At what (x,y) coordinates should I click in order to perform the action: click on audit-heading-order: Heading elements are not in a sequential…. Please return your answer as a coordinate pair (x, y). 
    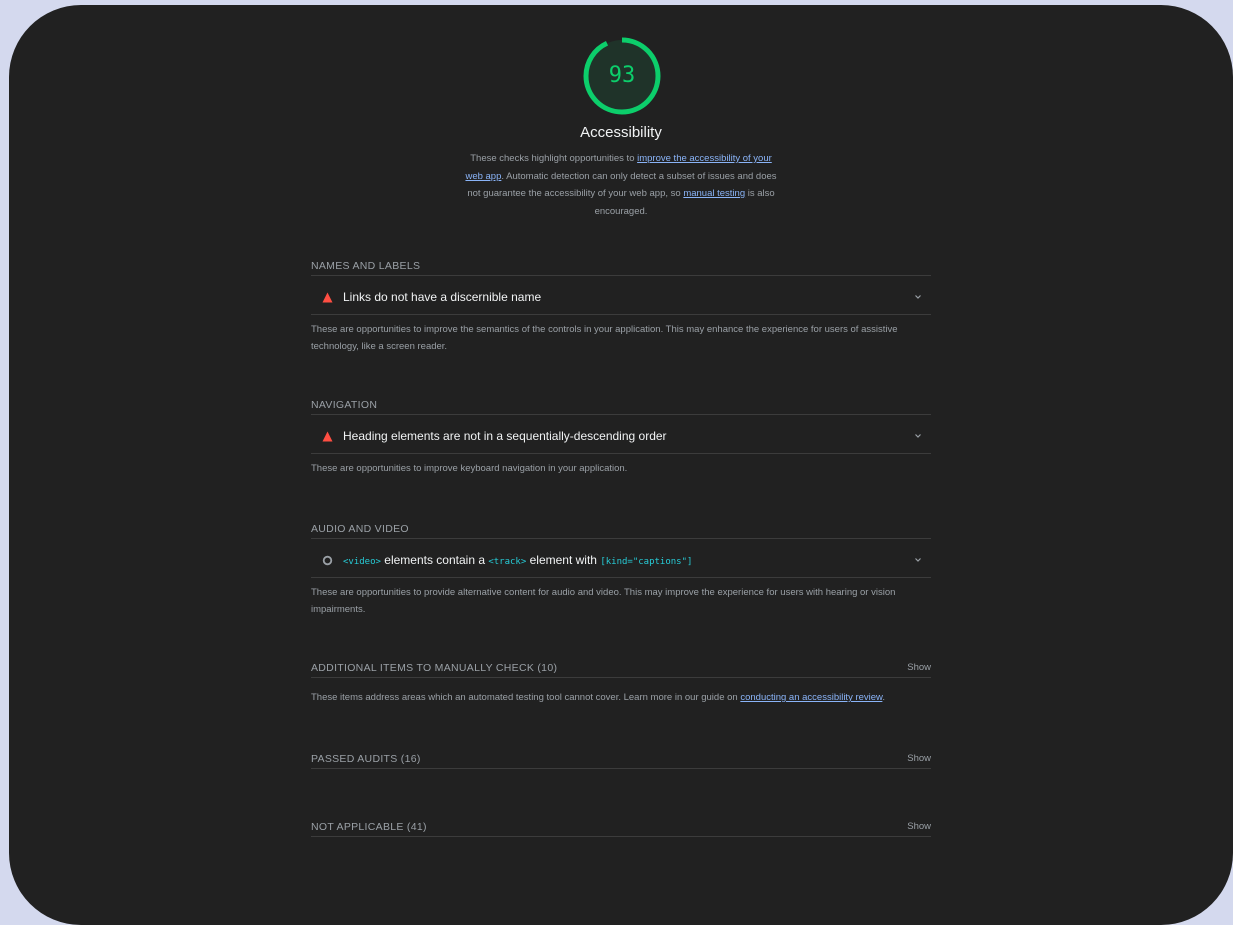
    Looking at the image, I should click on (621, 437).